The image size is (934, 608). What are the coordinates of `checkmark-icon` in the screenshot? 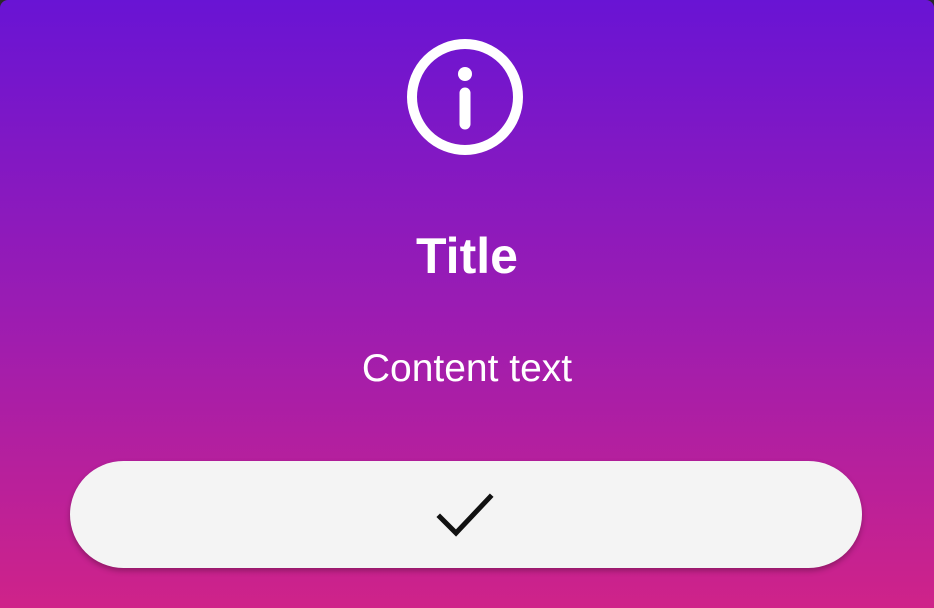 It's located at (466, 515).